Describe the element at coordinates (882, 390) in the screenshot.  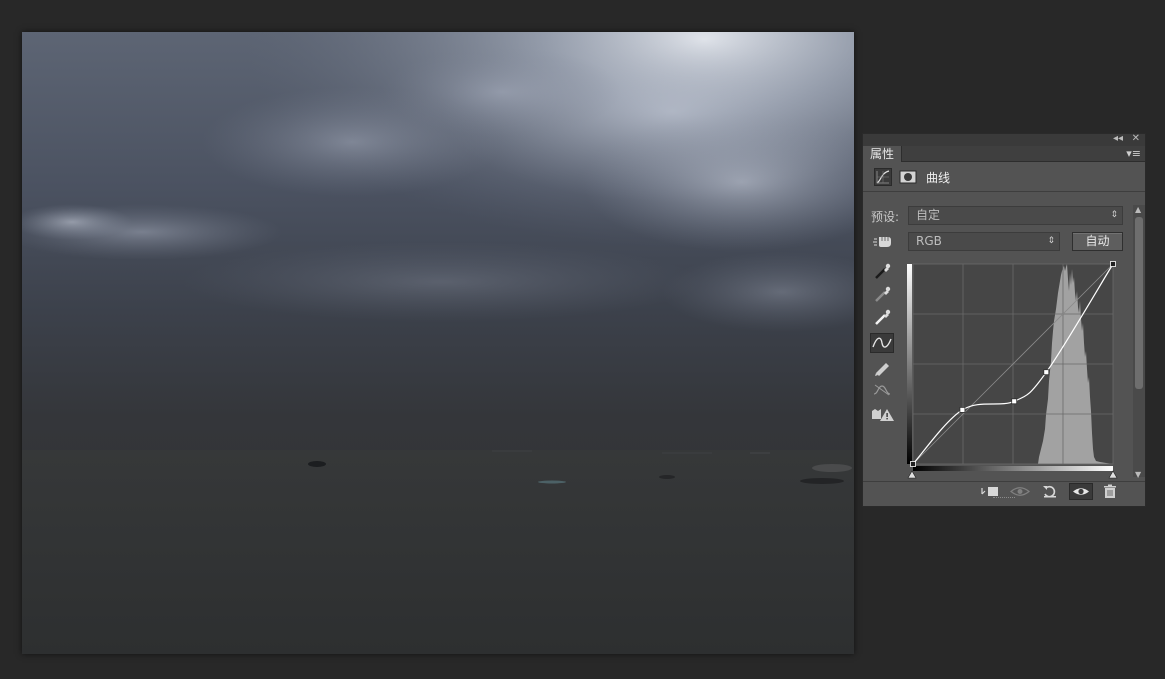
I see `smooth-curve-icon` at that location.